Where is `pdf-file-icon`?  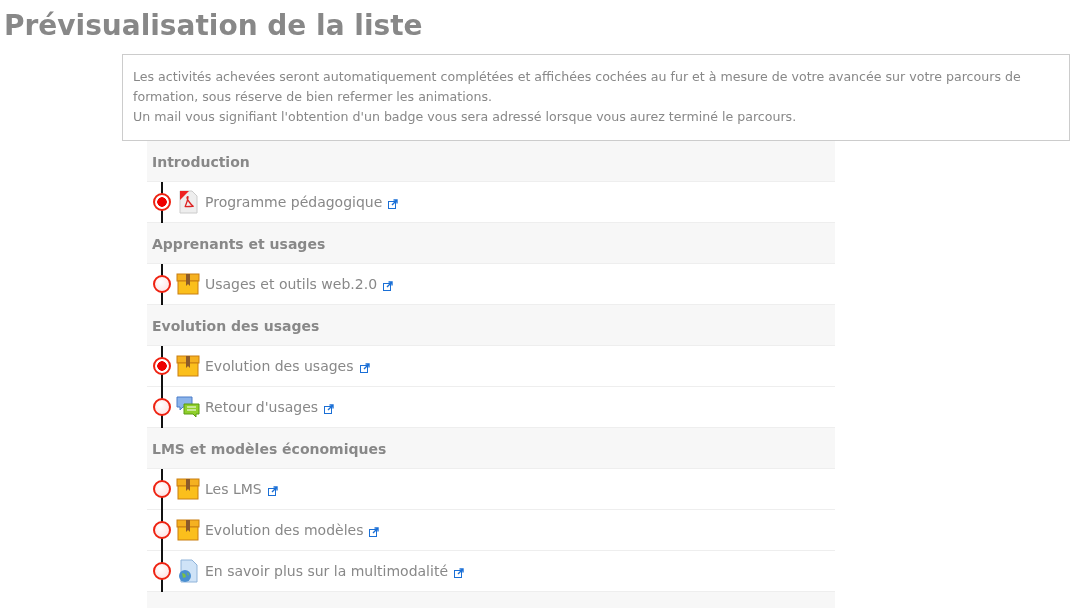 pdf-file-icon is located at coordinates (188, 202).